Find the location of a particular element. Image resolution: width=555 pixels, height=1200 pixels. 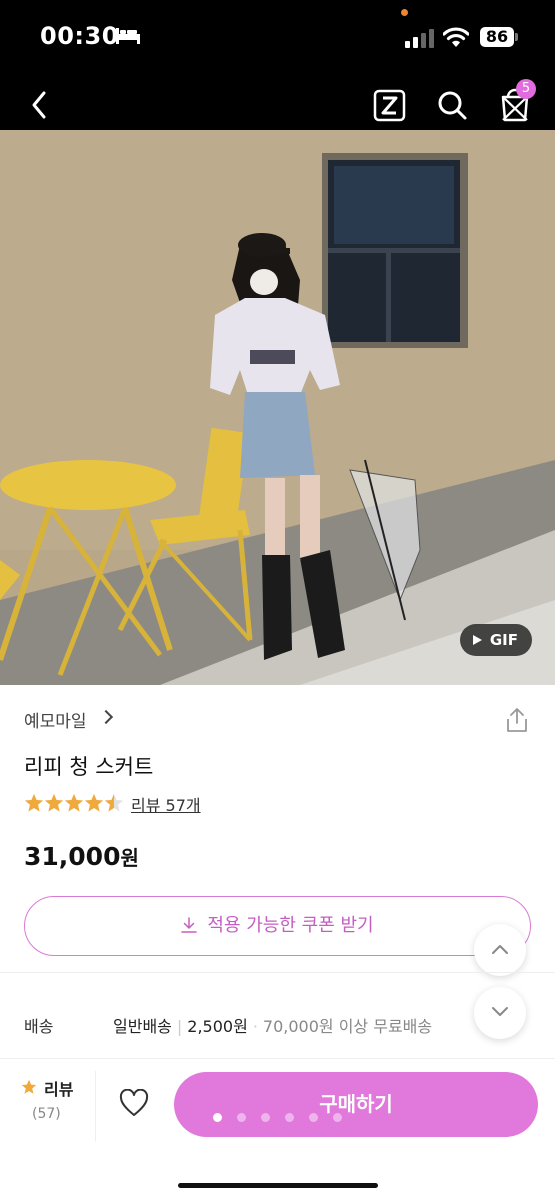

status-time: 00:30 is located at coordinates (79, 36).